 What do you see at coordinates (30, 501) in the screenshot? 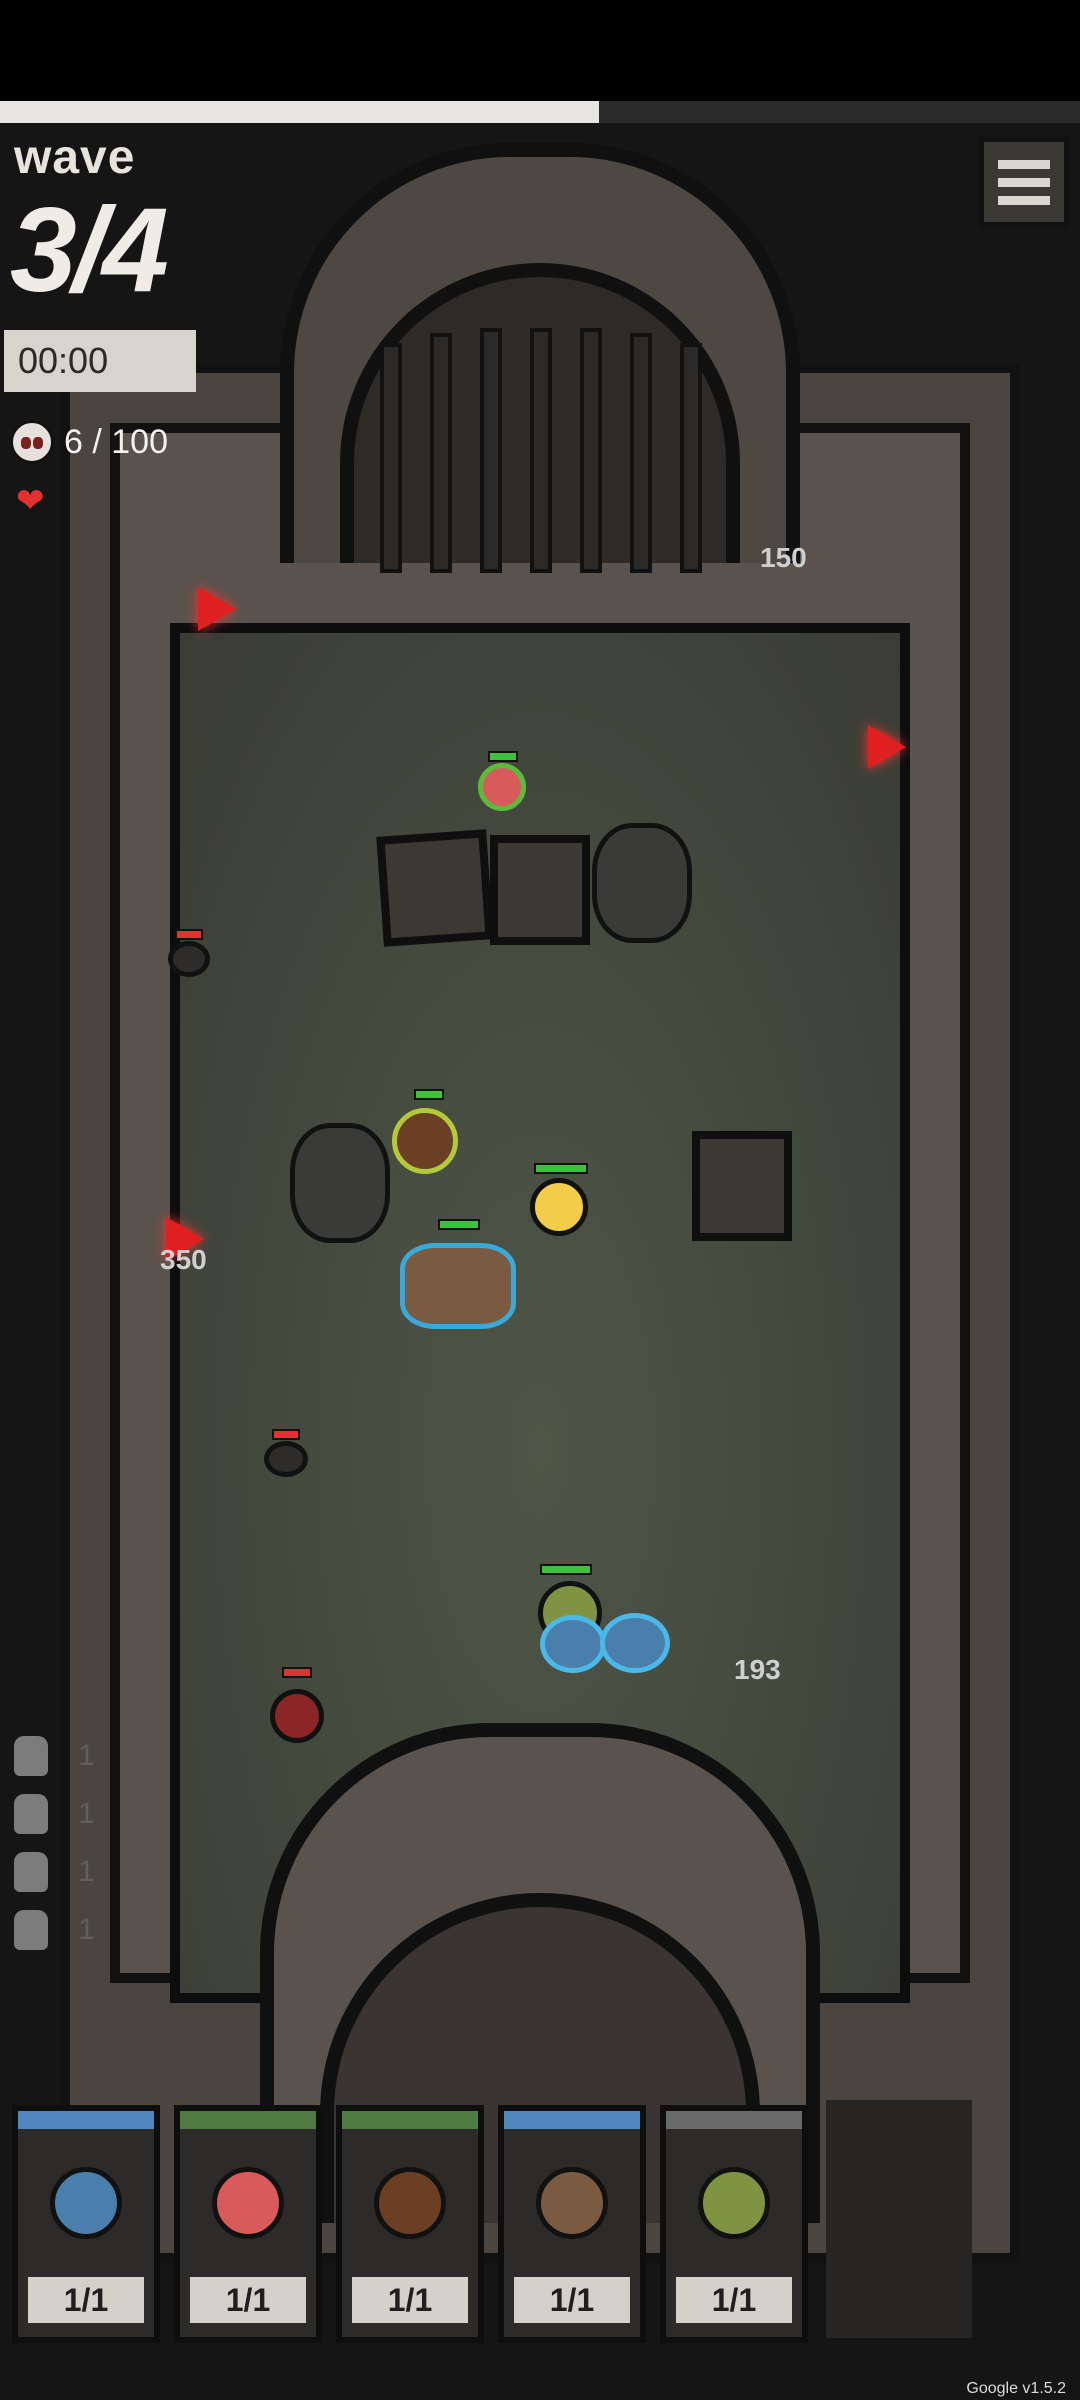
I see `heart-icon: ❤` at bounding box center [30, 501].